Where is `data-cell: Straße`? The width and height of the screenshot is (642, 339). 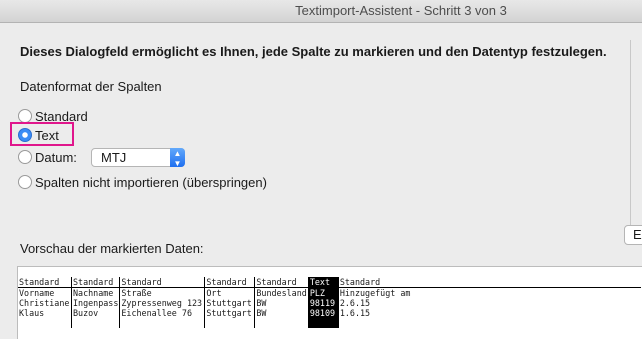 data-cell: Straße is located at coordinates (162, 292).